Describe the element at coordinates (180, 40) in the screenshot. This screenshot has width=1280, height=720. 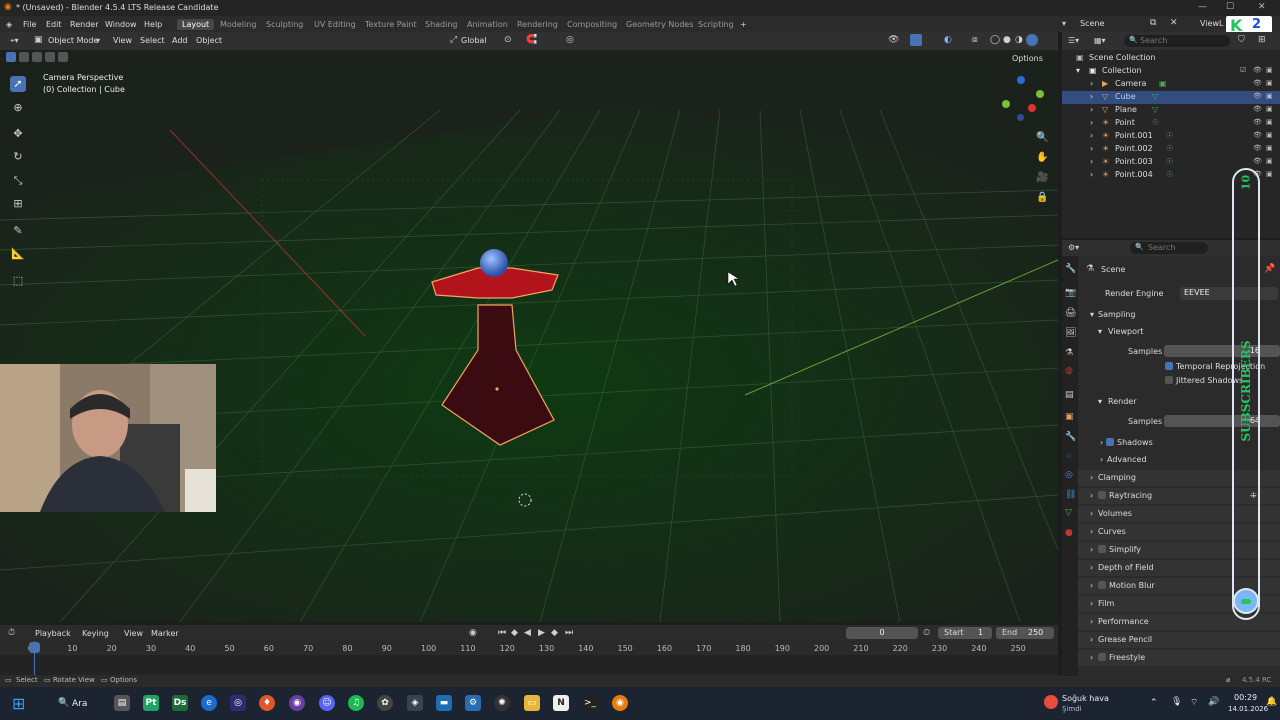
I see `vp-menu-add: Add` at that location.